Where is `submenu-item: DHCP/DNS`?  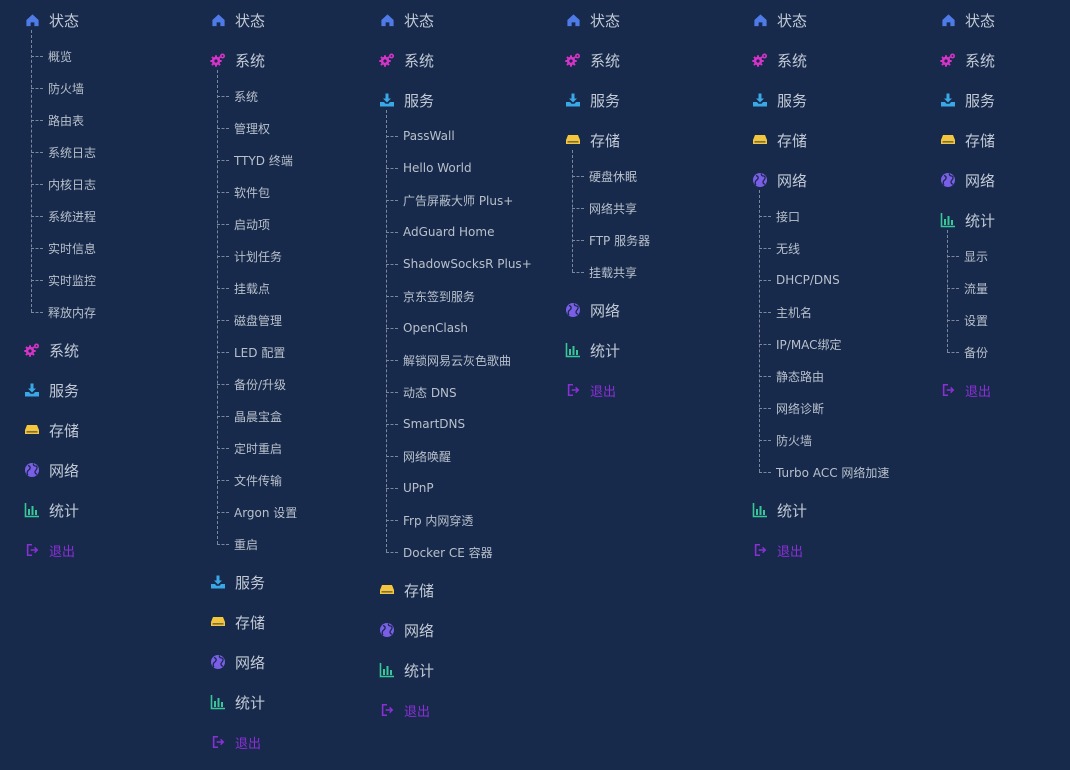
submenu-item: DHCP/DNS is located at coordinates (824, 280).